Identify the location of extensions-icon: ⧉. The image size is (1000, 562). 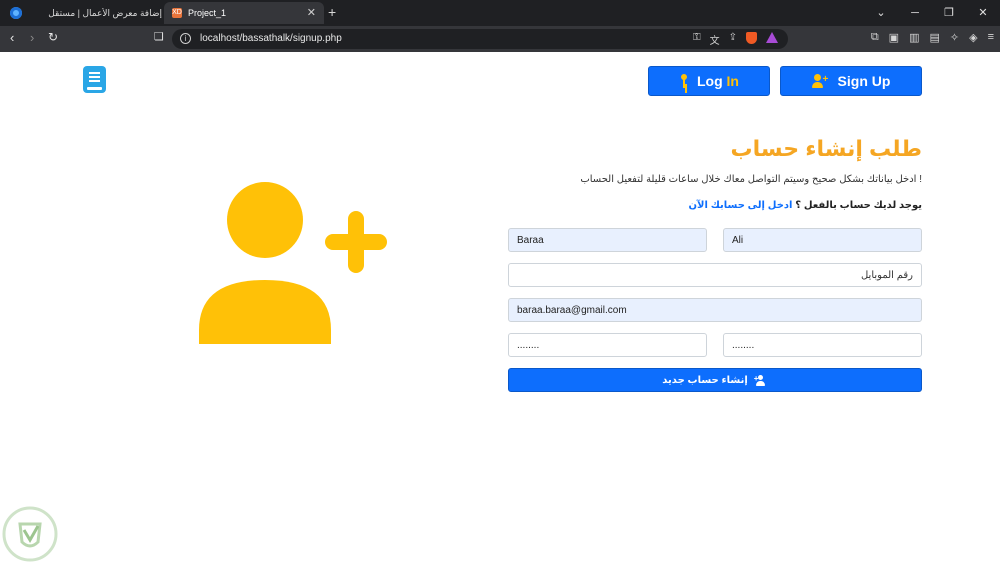
(875, 37).